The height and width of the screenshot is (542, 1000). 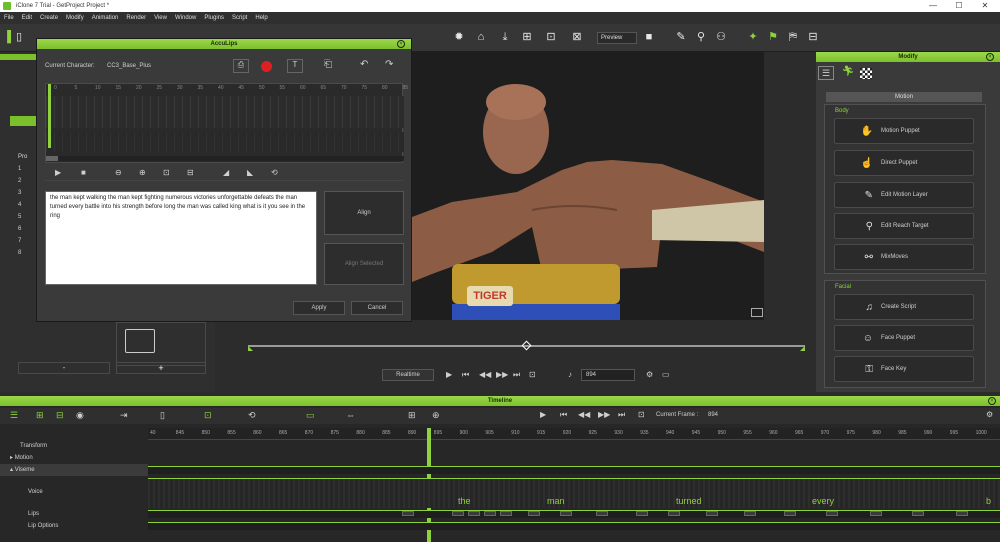 What do you see at coordinates (985, 6) in the screenshot?
I see `close-button: ✕` at bounding box center [985, 6].